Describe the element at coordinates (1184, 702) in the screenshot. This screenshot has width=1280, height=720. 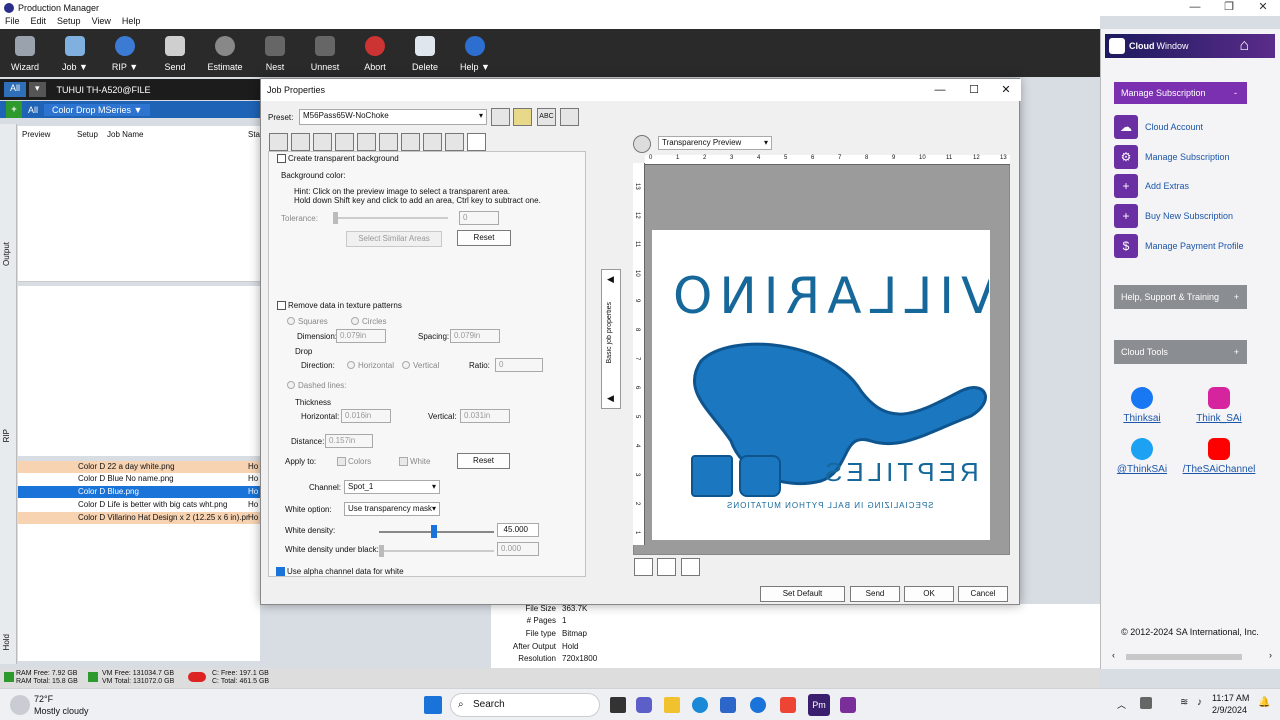
I see `wifi-icon: ≋` at that location.